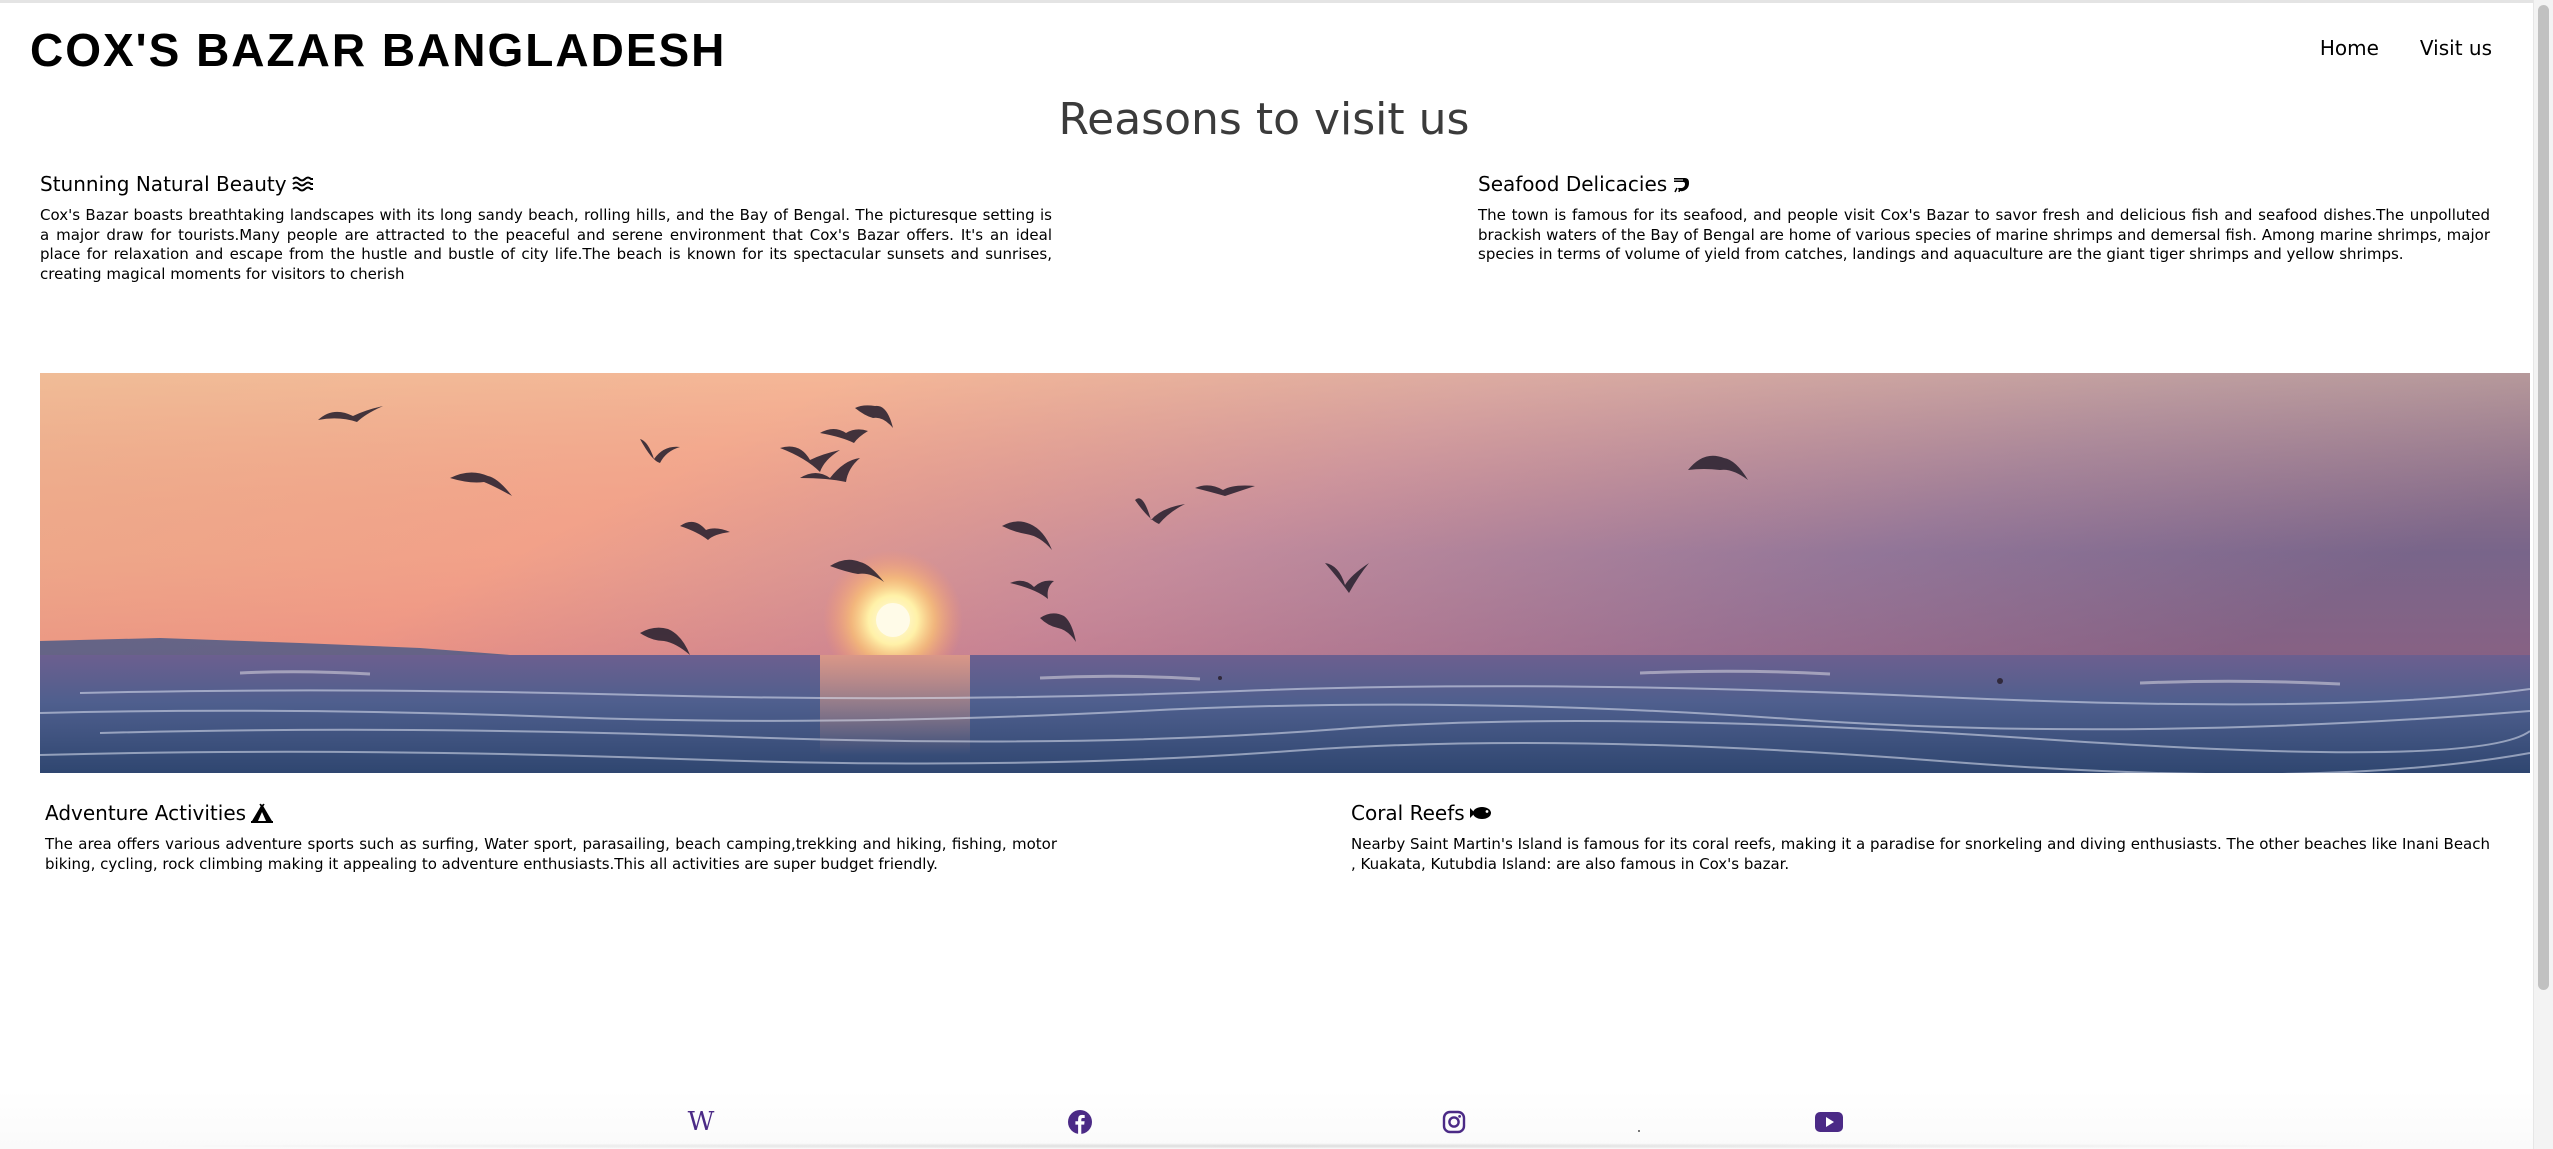 The height and width of the screenshot is (1149, 2553). I want to click on instagram-icon, so click(1454, 1122).